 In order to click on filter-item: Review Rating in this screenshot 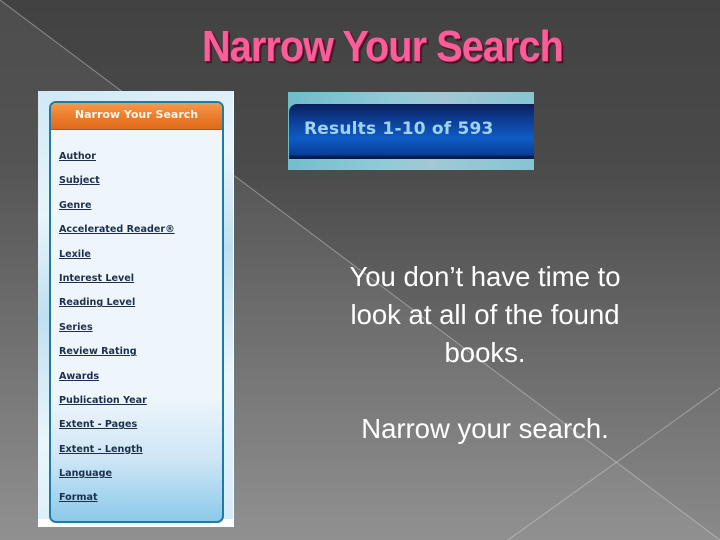, I will do `click(117, 353)`.